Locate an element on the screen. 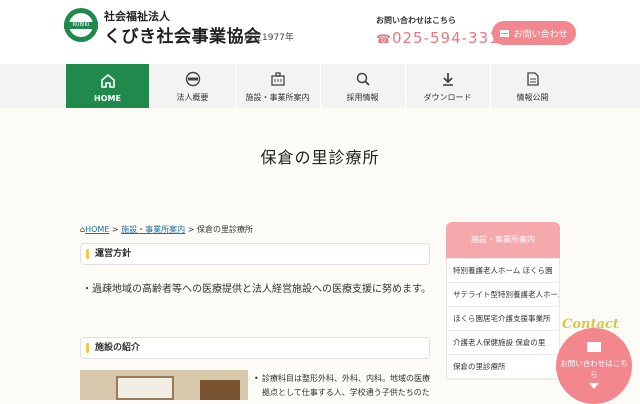 Image resolution: width=640 pixels, height=404 pixels. sidebar-heading: 施設・事業所案内 is located at coordinates (503, 240).